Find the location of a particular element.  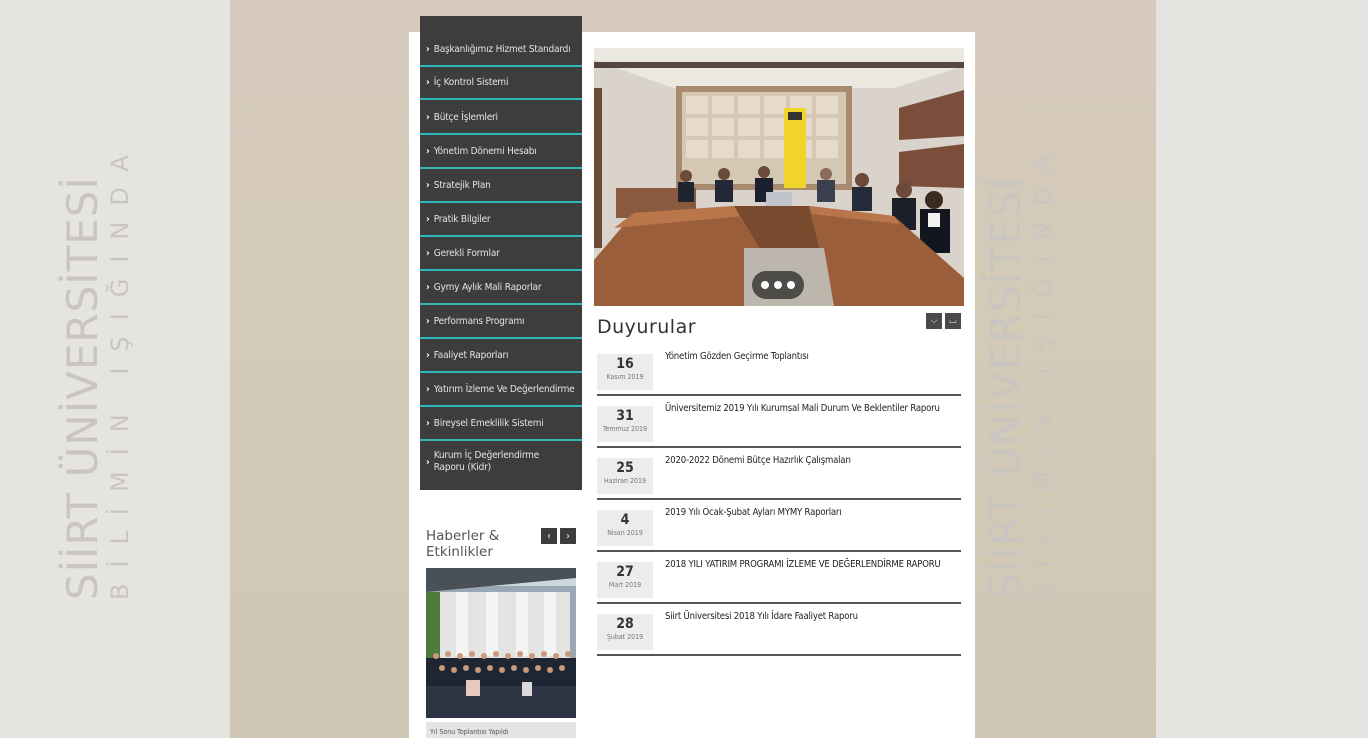

sidebar-item-label: Başkanlığımız Hizmet Standardı is located at coordinates (502, 49).